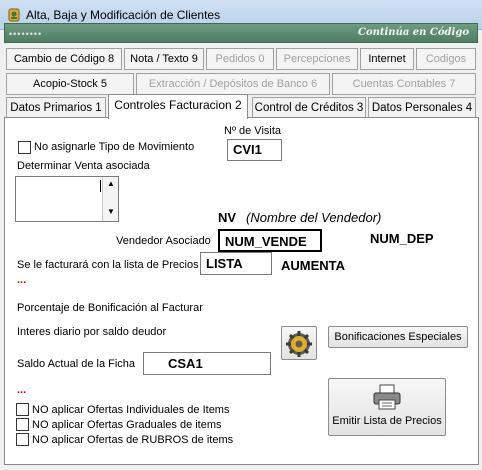 Image resolution: width=482 pixels, height=470 pixels. I want to click on acopio-stock-label: Acopio-Stock 5, so click(70, 84).